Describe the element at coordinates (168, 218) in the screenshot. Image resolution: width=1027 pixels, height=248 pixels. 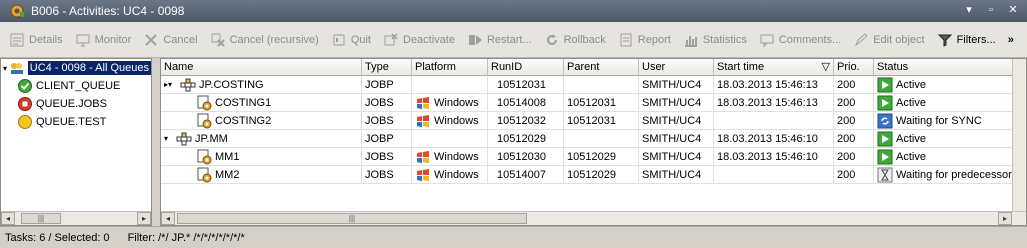
I see `grid-scroll-left-button: ◂` at that location.